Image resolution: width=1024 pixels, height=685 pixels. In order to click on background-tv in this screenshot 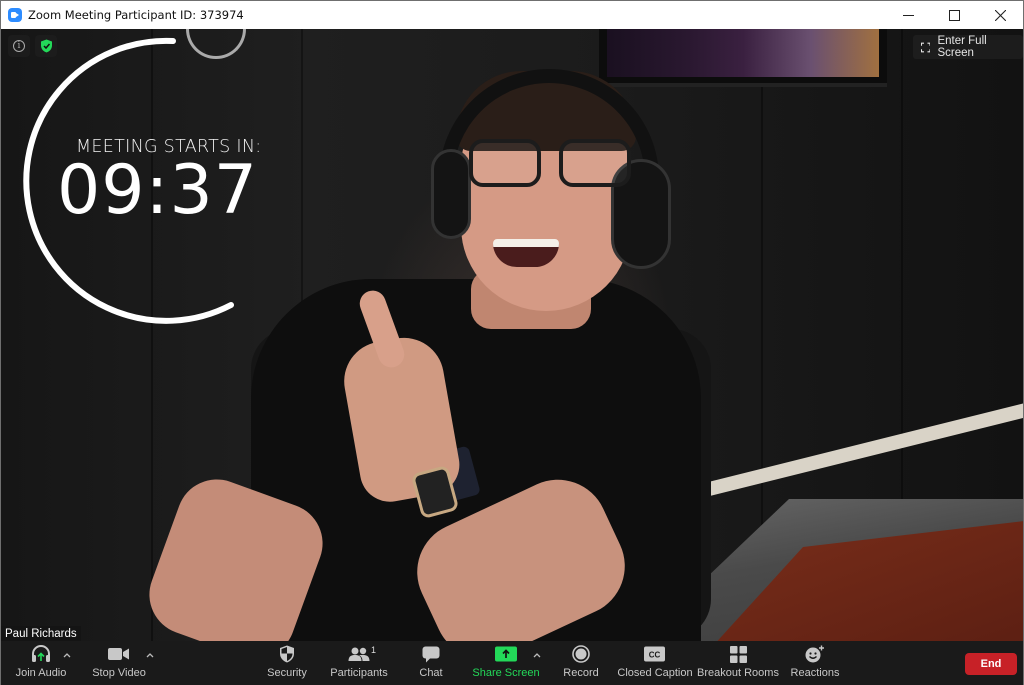, I will do `click(743, 58)`.